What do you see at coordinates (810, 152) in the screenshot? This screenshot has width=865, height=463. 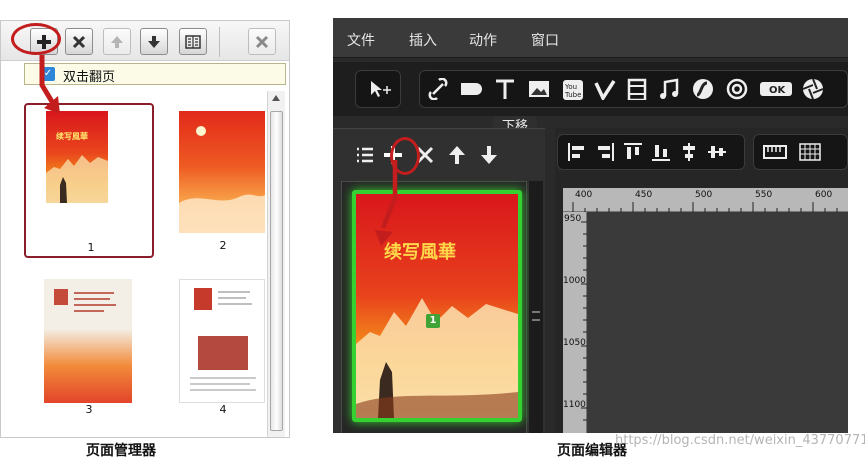 I see `grid-icon` at bounding box center [810, 152].